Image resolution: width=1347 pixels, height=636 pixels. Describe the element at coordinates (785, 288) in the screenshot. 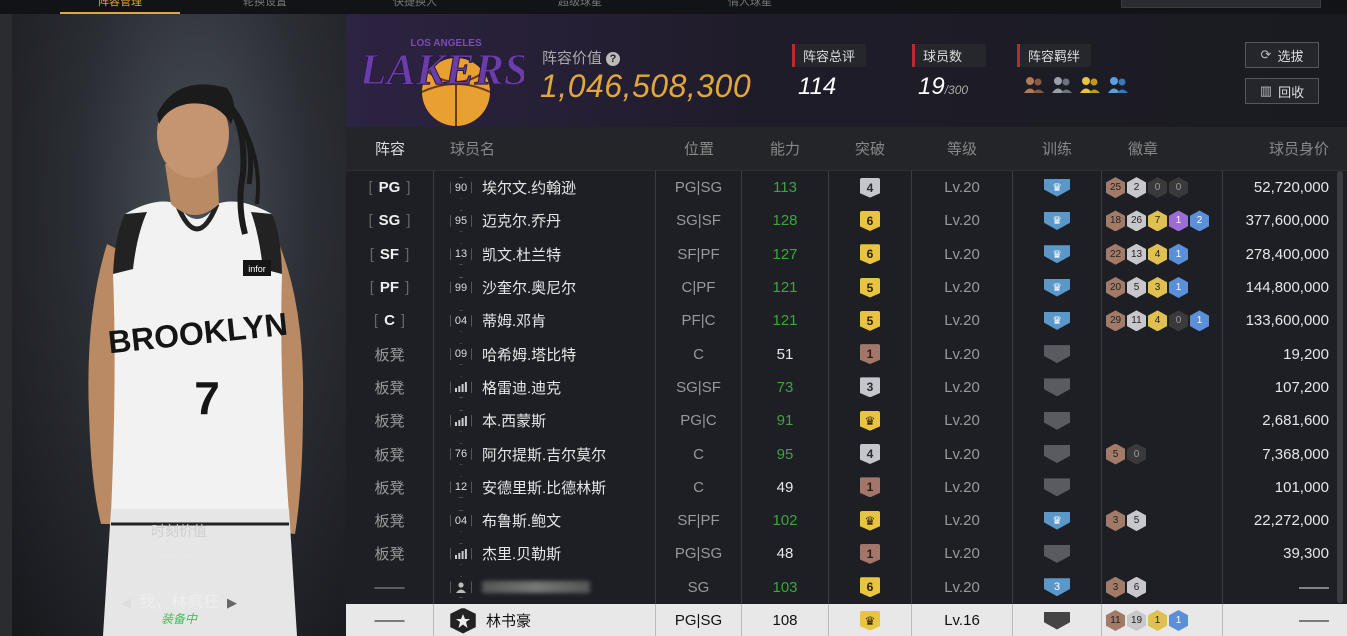

I see `ability-cell: 121` at that location.